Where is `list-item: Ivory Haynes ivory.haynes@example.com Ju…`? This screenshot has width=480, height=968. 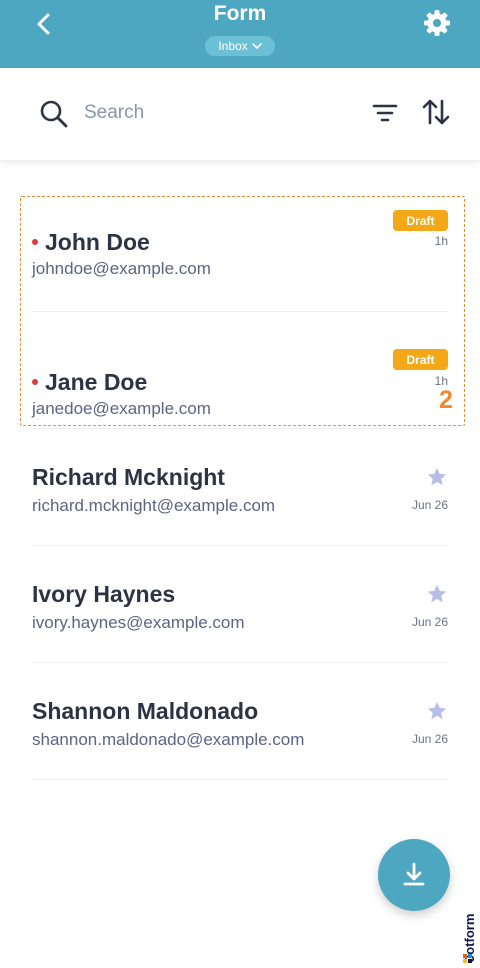
list-item: Ivory Haynes ivory.haynes@example.com Ju… is located at coordinates (240, 604).